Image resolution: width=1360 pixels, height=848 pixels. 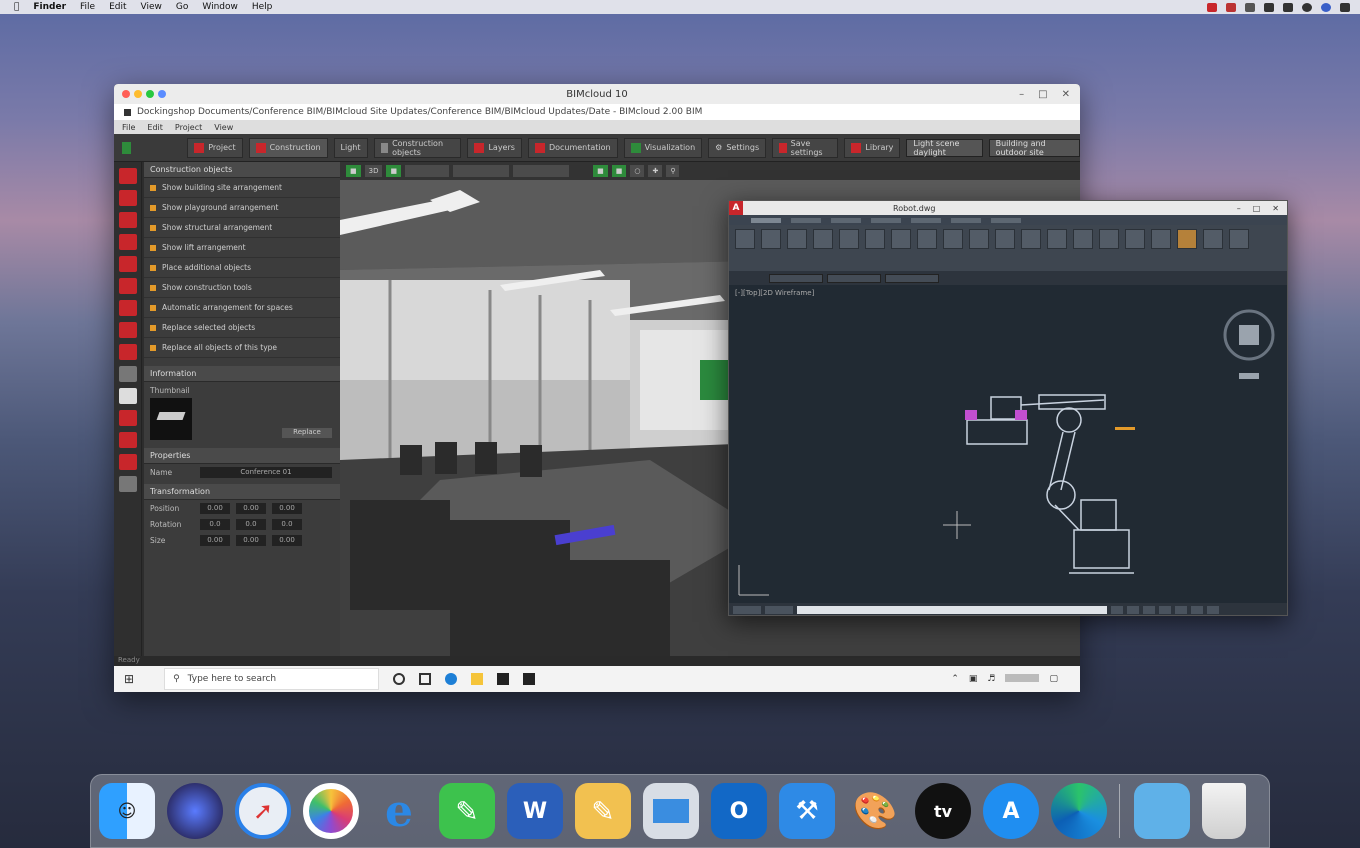 What do you see at coordinates (242, 188) in the screenshot?
I see `panel-item: Show building site arrangement` at bounding box center [242, 188].